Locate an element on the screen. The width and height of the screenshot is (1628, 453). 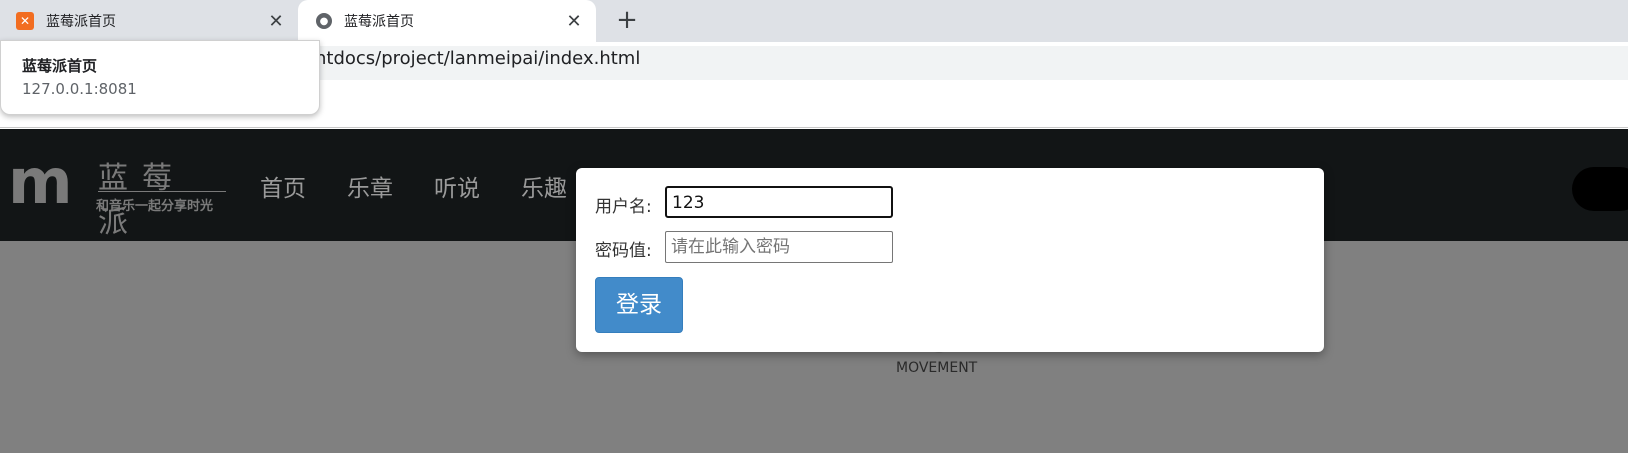
new-tab-button: + is located at coordinates (627, 21).